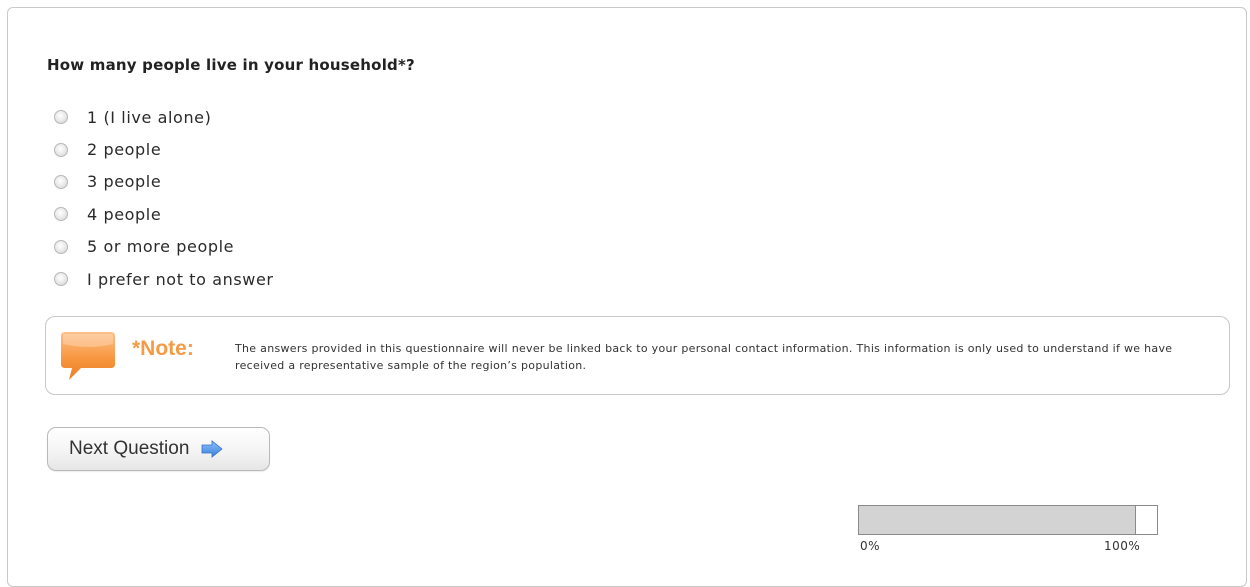  Describe the element at coordinates (164, 149) in the screenshot. I see `option-2-people: 2 people` at that location.